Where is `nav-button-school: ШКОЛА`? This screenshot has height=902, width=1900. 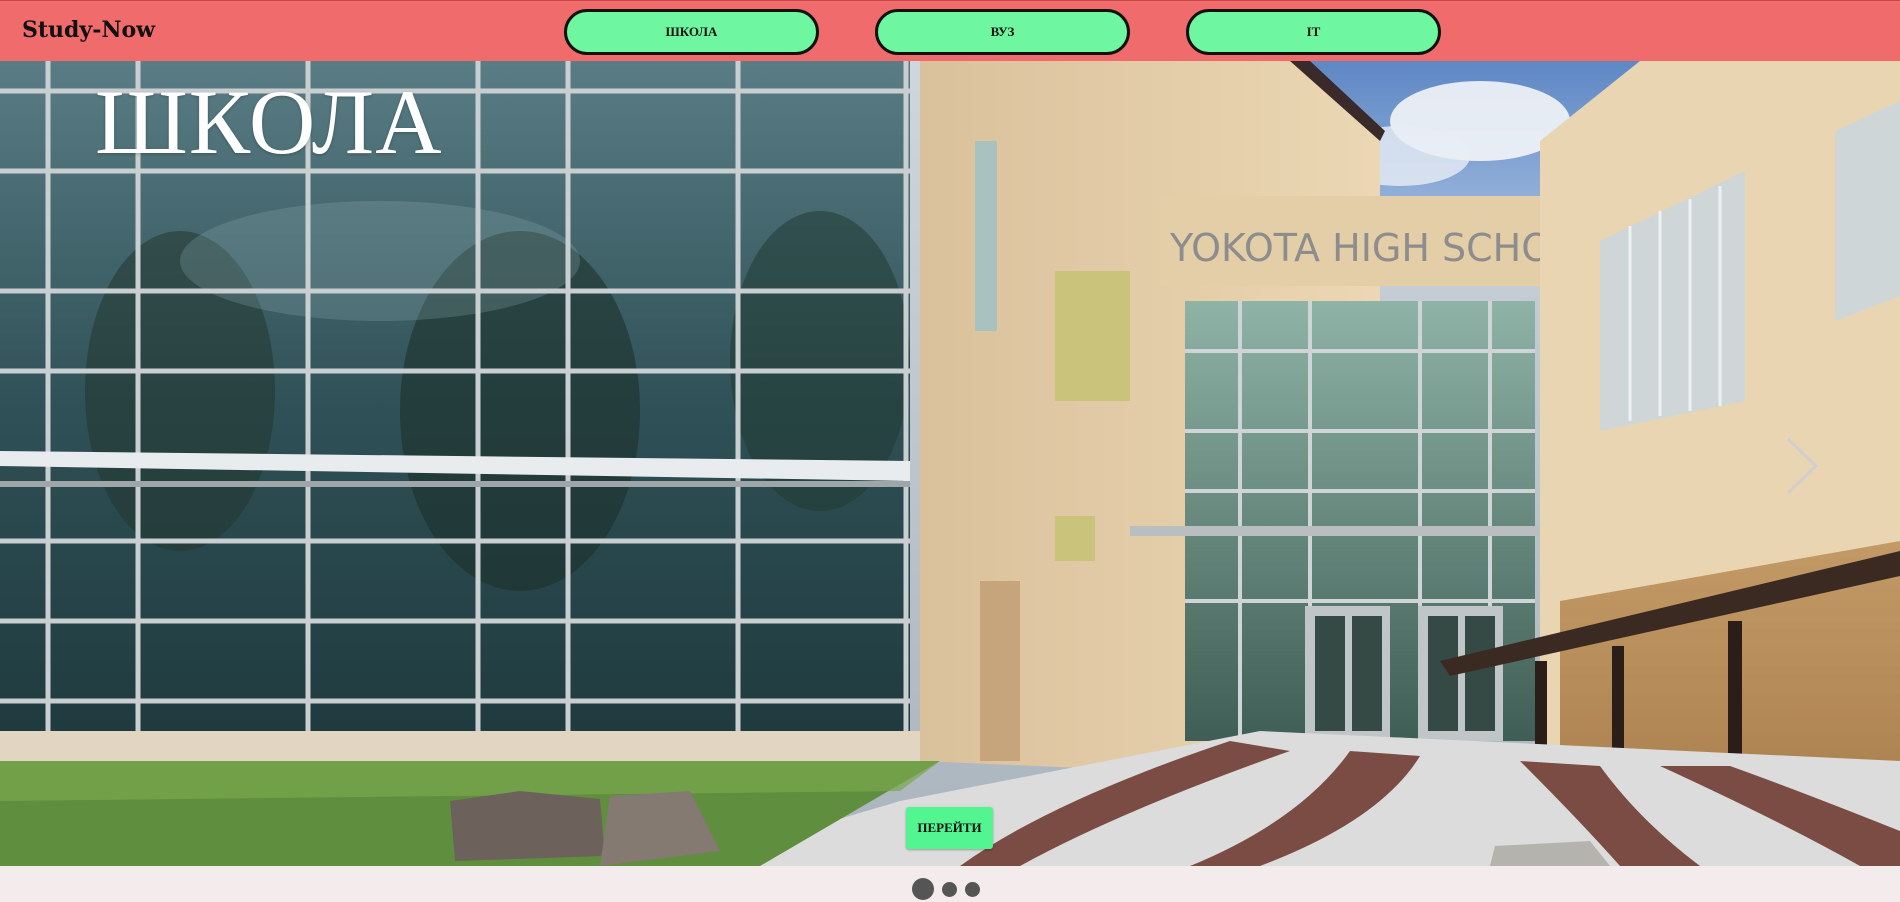 nav-button-school: ШКОЛА is located at coordinates (691, 32).